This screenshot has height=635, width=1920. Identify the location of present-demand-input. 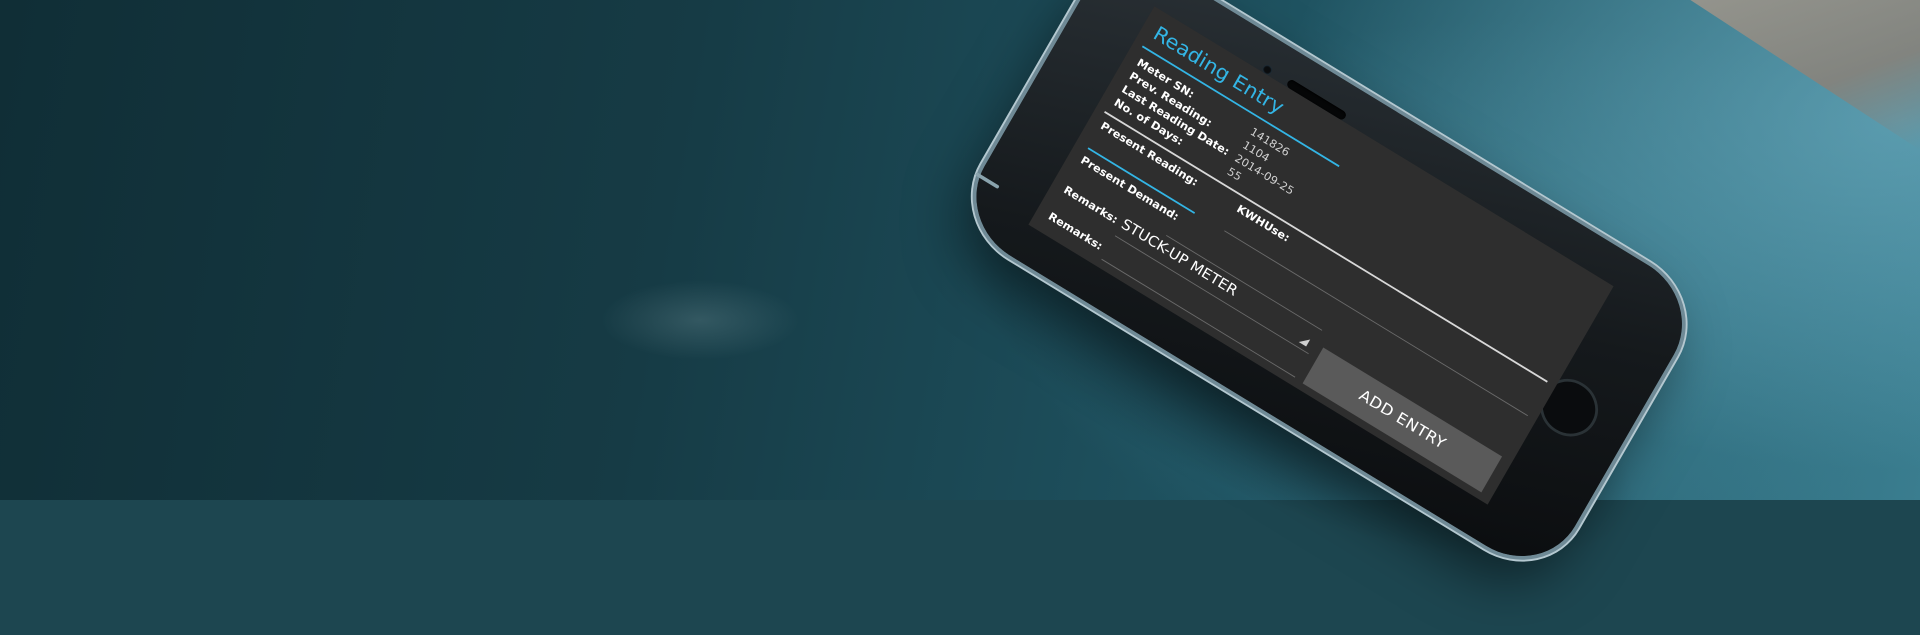
(1244, 283).